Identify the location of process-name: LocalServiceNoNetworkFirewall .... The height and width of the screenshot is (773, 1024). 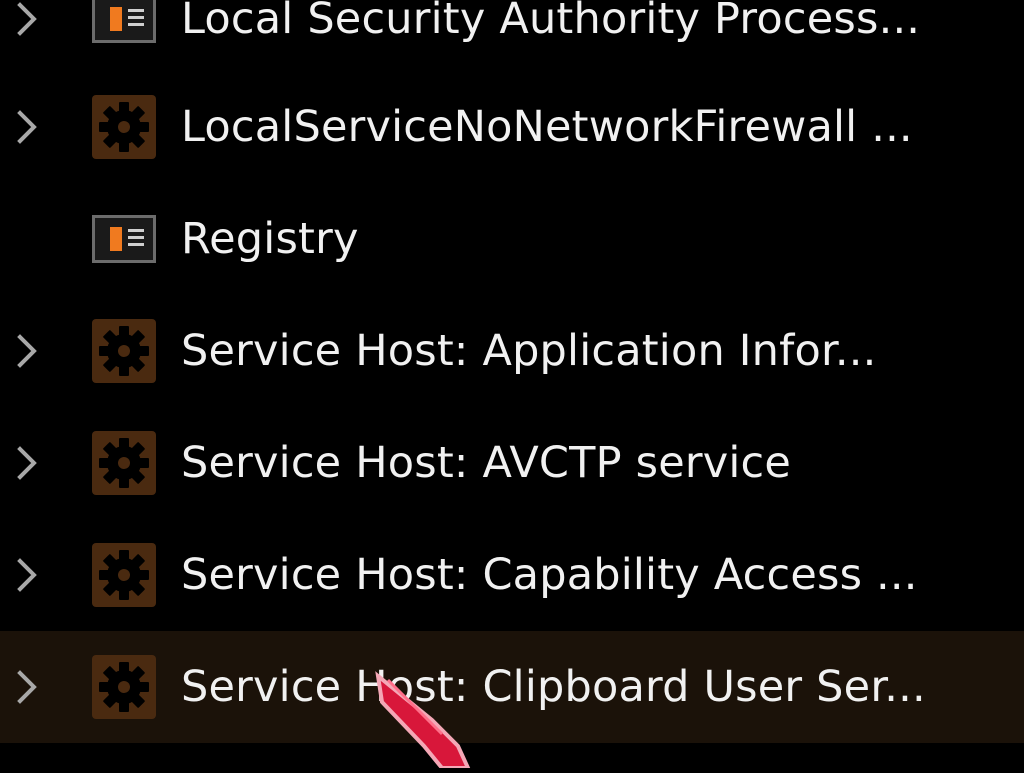
(547, 127).